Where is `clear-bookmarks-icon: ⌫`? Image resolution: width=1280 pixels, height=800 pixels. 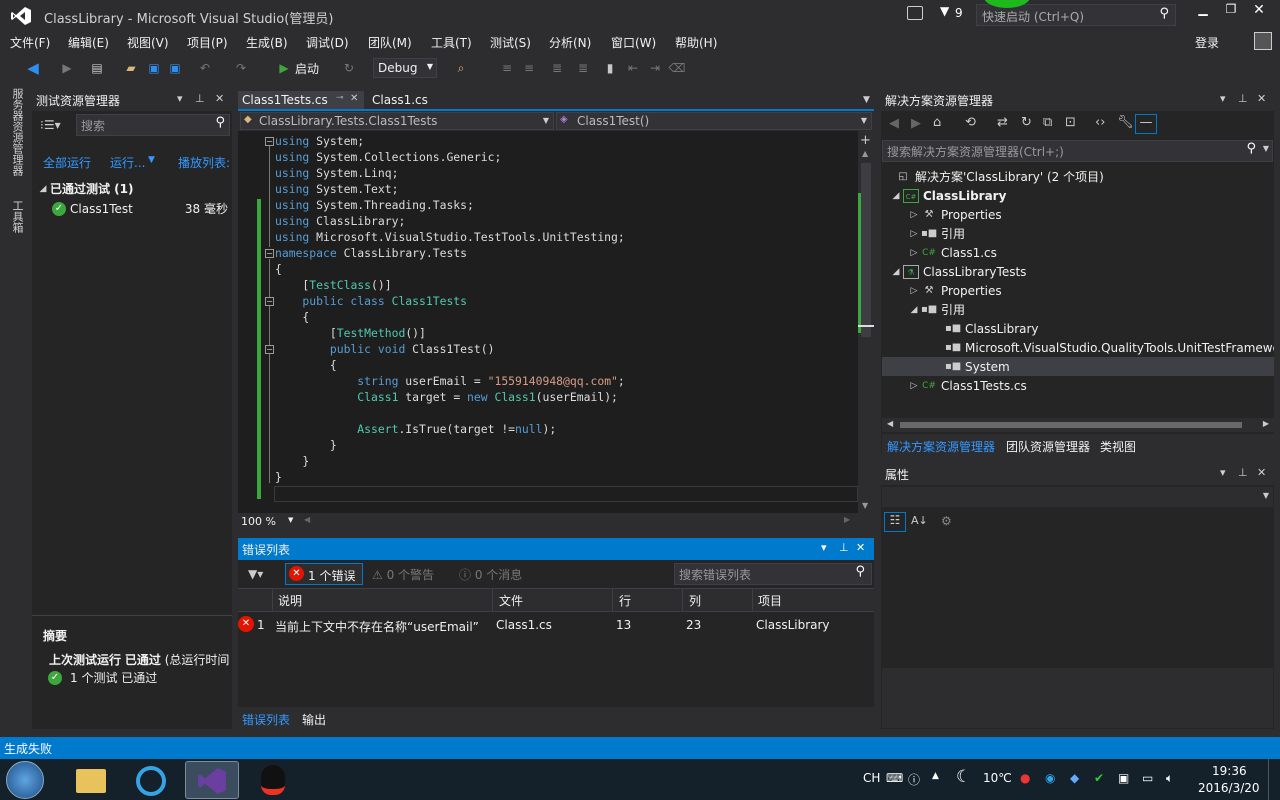
clear-bookmarks-icon: ⌫ is located at coordinates (677, 68).